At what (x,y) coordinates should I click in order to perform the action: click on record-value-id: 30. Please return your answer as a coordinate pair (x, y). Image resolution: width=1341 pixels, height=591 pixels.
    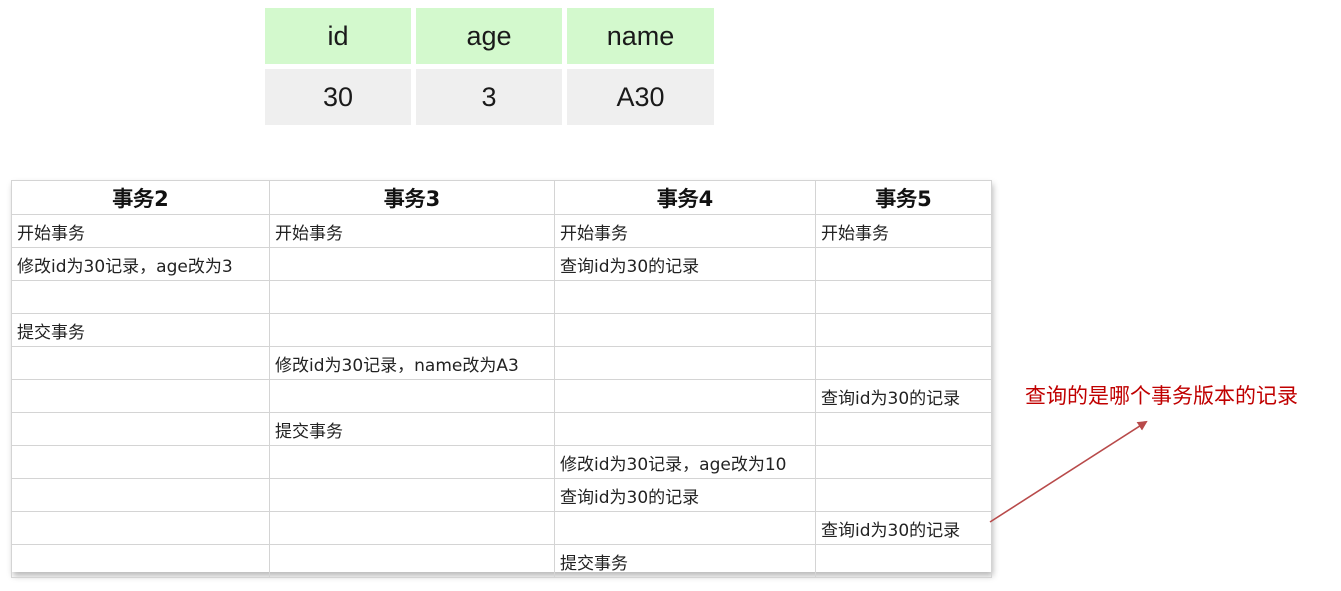
    Looking at the image, I should click on (338, 97).